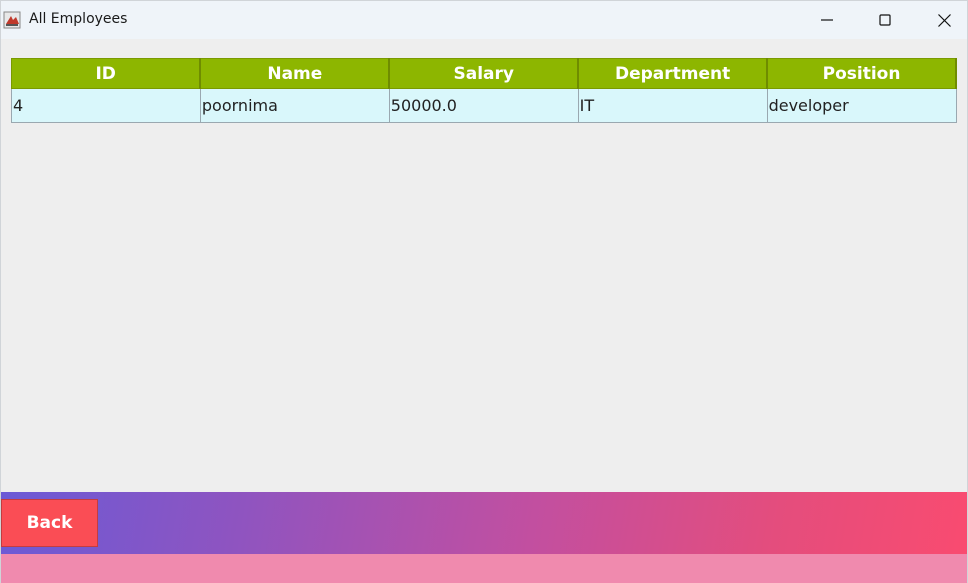 The height and width of the screenshot is (583, 968). I want to click on column-header-department: Department, so click(673, 73).